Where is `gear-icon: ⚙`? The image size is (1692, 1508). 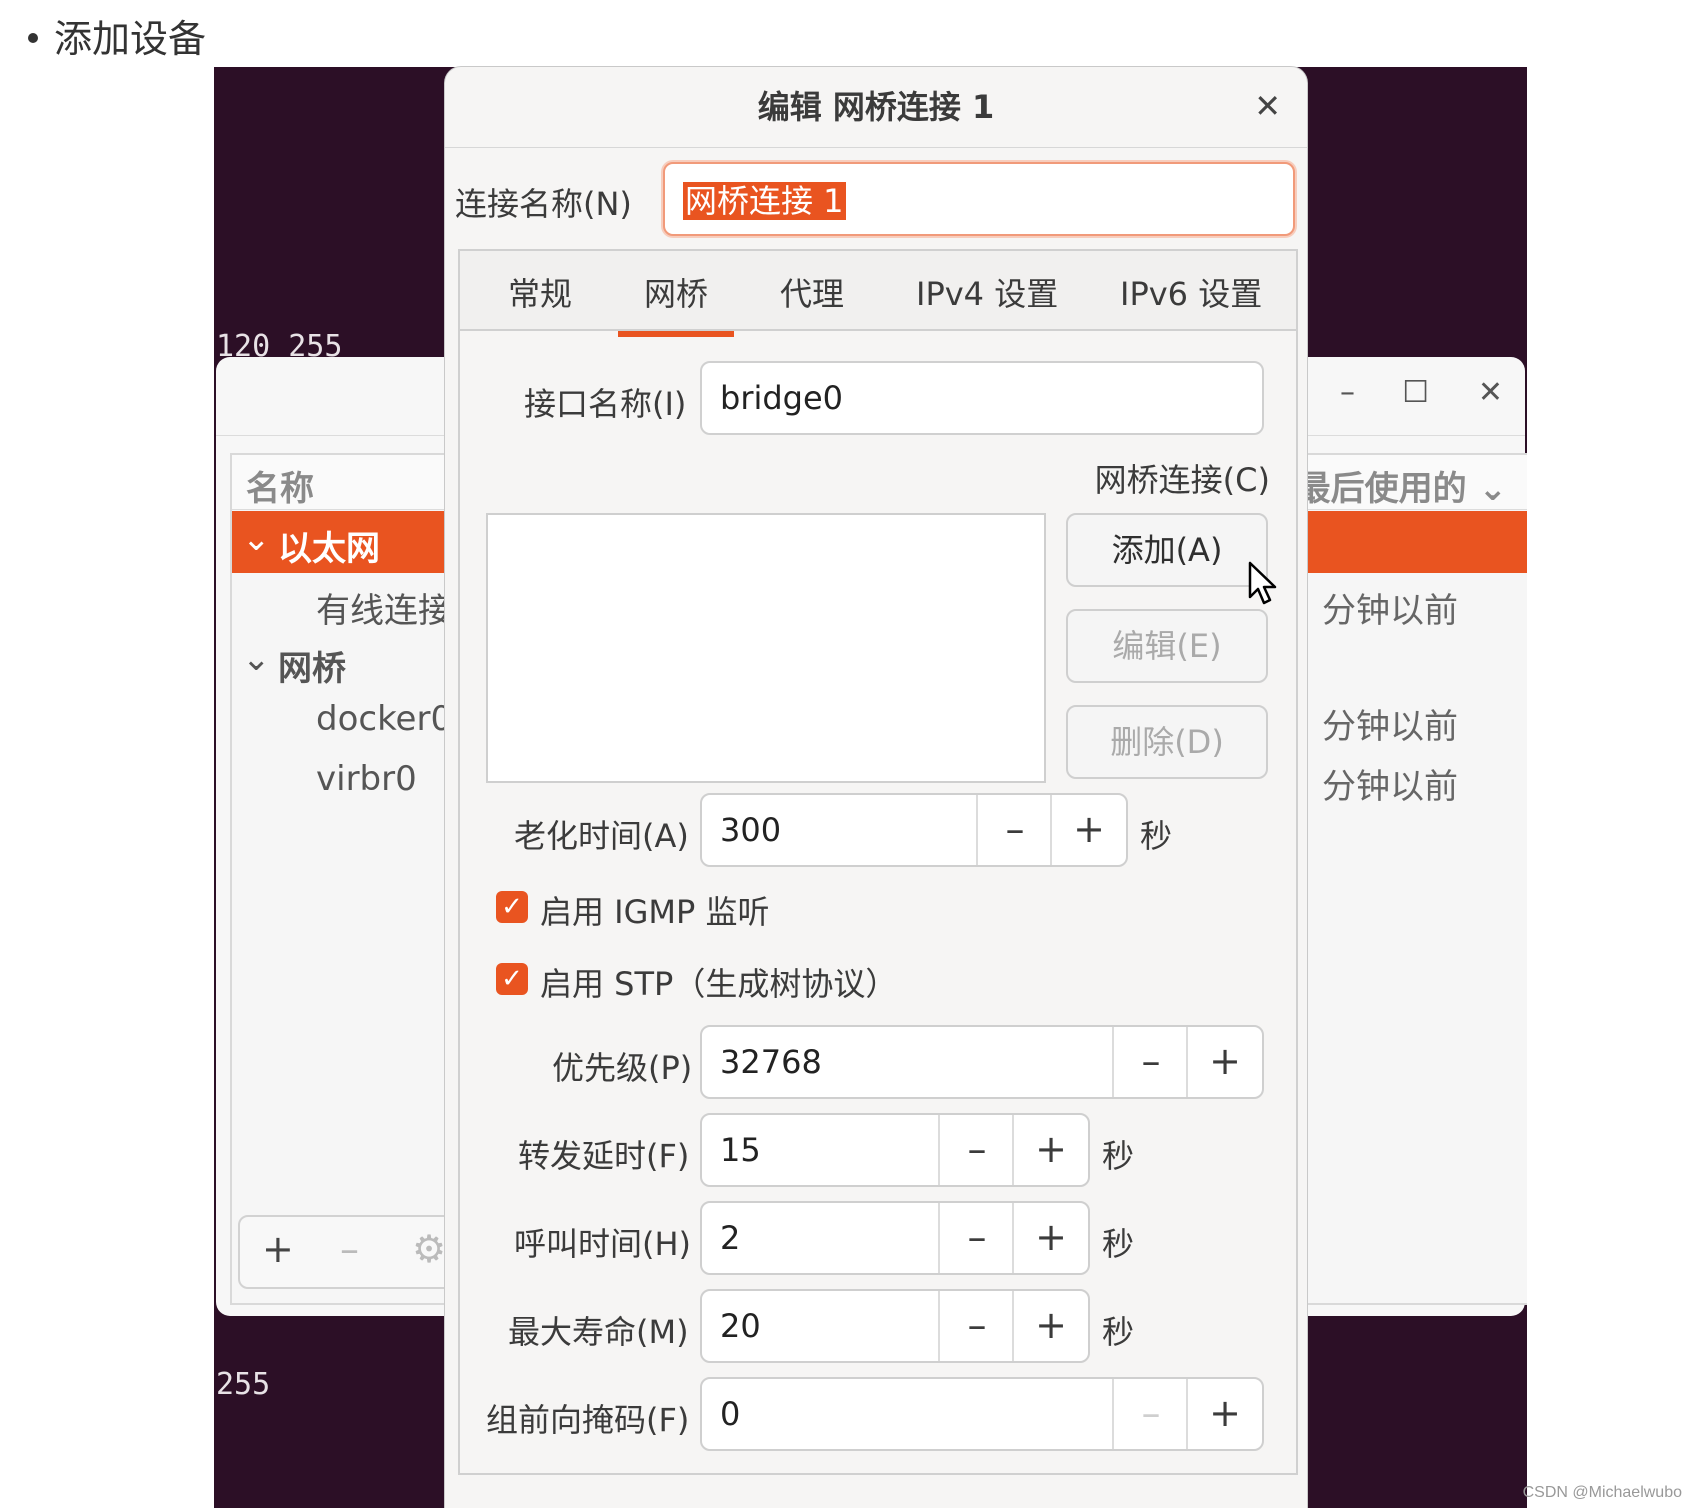
gear-icon: ⚙ is located at coordinates (429, 1249).